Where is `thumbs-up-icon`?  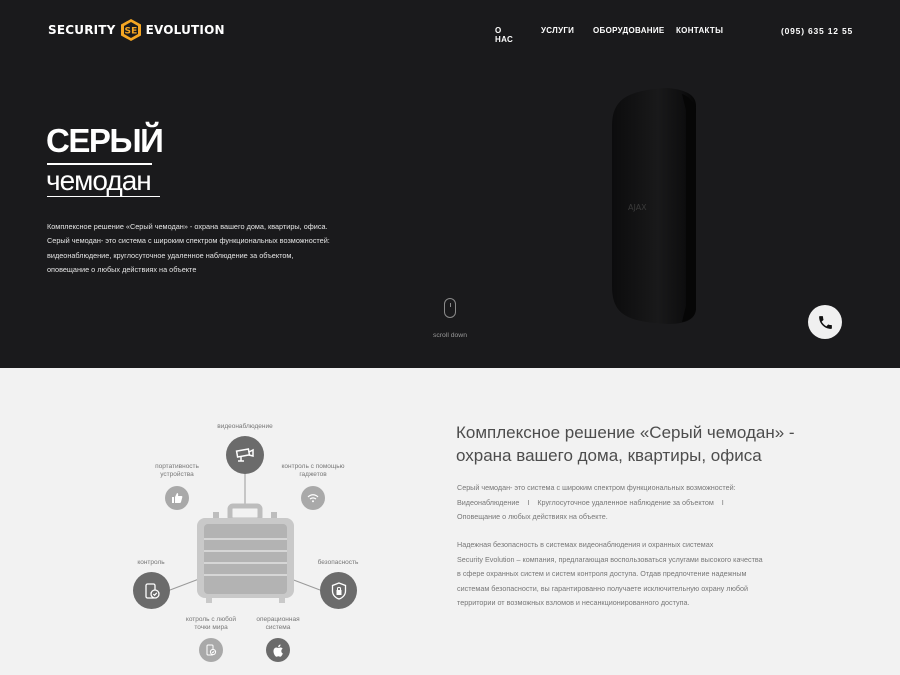 thumbs-up-icon is located at coordinates (177, 498).